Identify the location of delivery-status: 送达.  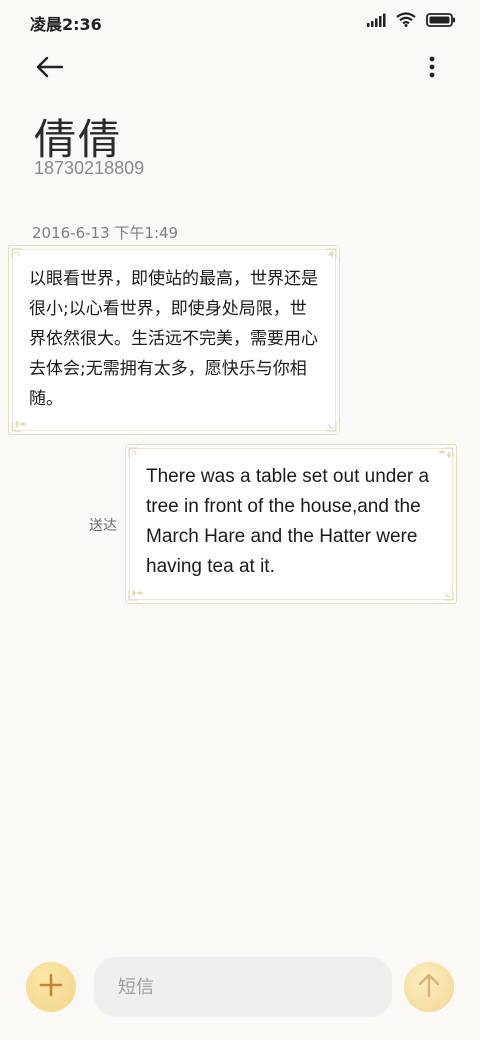
(103, 526).